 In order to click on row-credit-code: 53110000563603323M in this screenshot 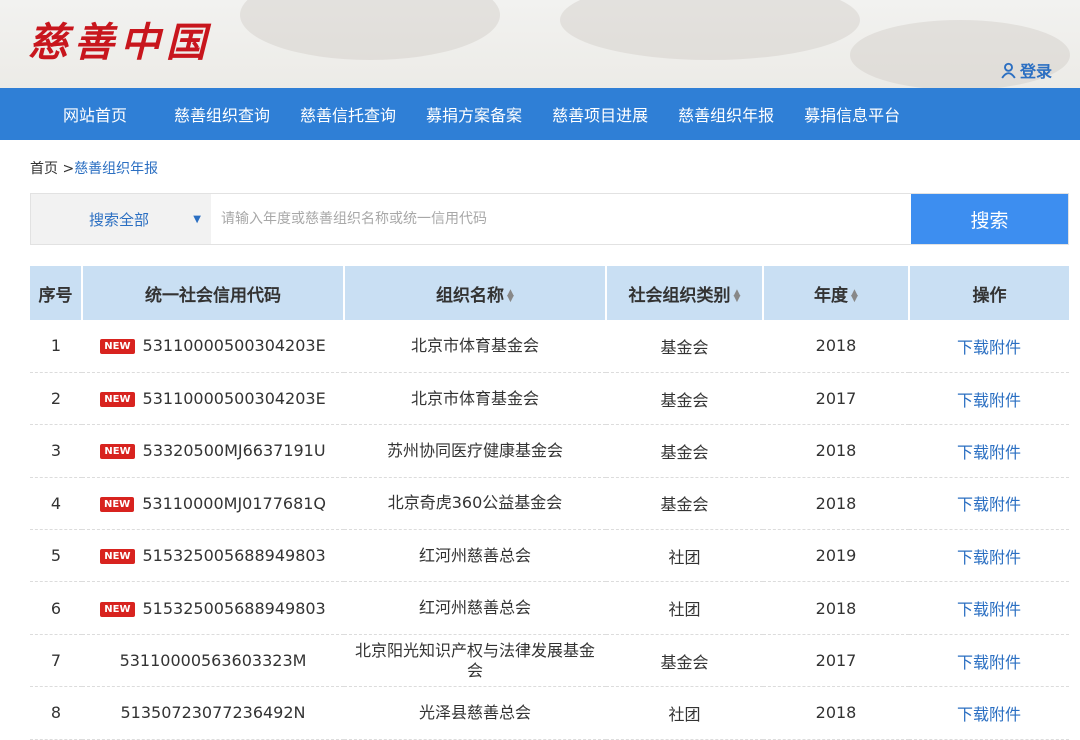, I will do `click(213, 661)`.